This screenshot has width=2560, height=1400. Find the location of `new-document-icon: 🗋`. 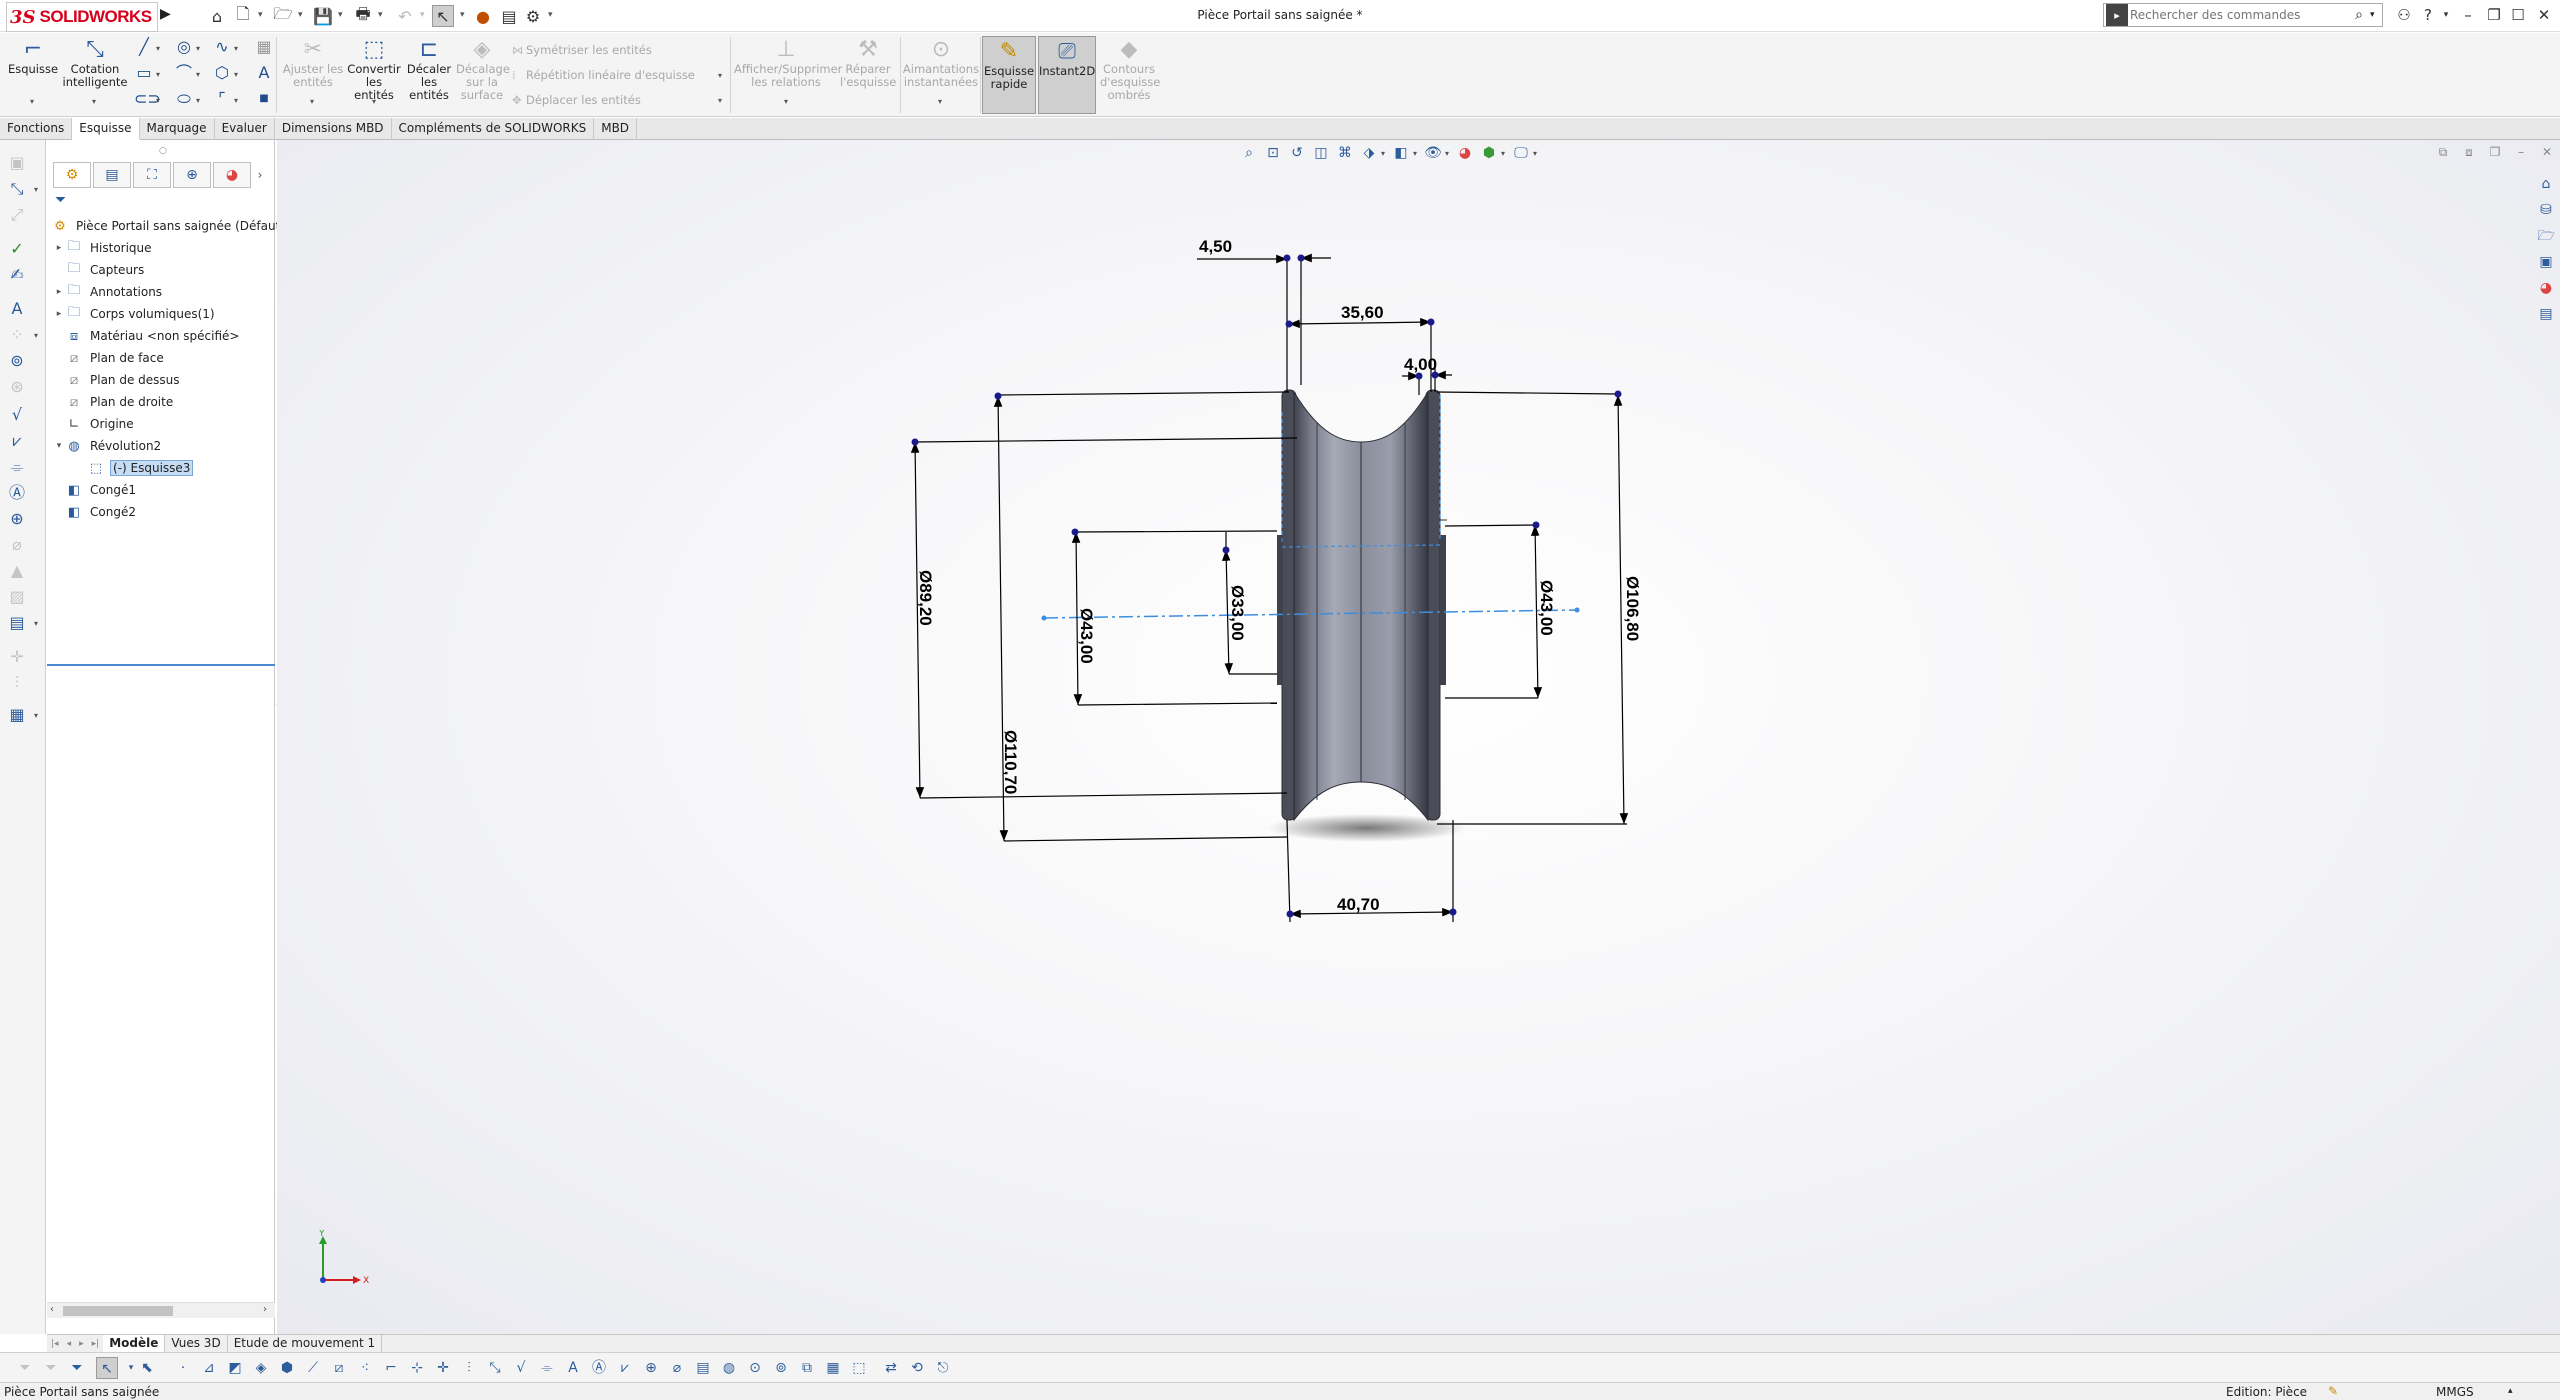

new-document-icon: 🗋 is located at coordinates (243, 15).